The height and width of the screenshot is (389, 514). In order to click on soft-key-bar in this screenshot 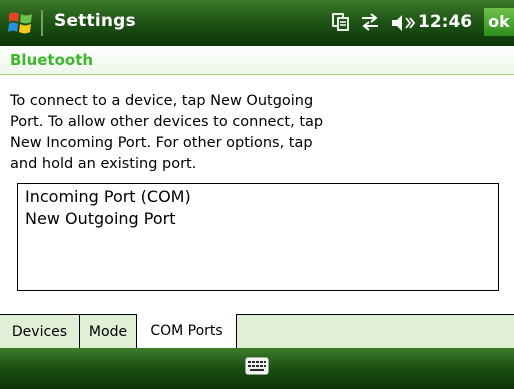, I will do `click(257, 368)`.